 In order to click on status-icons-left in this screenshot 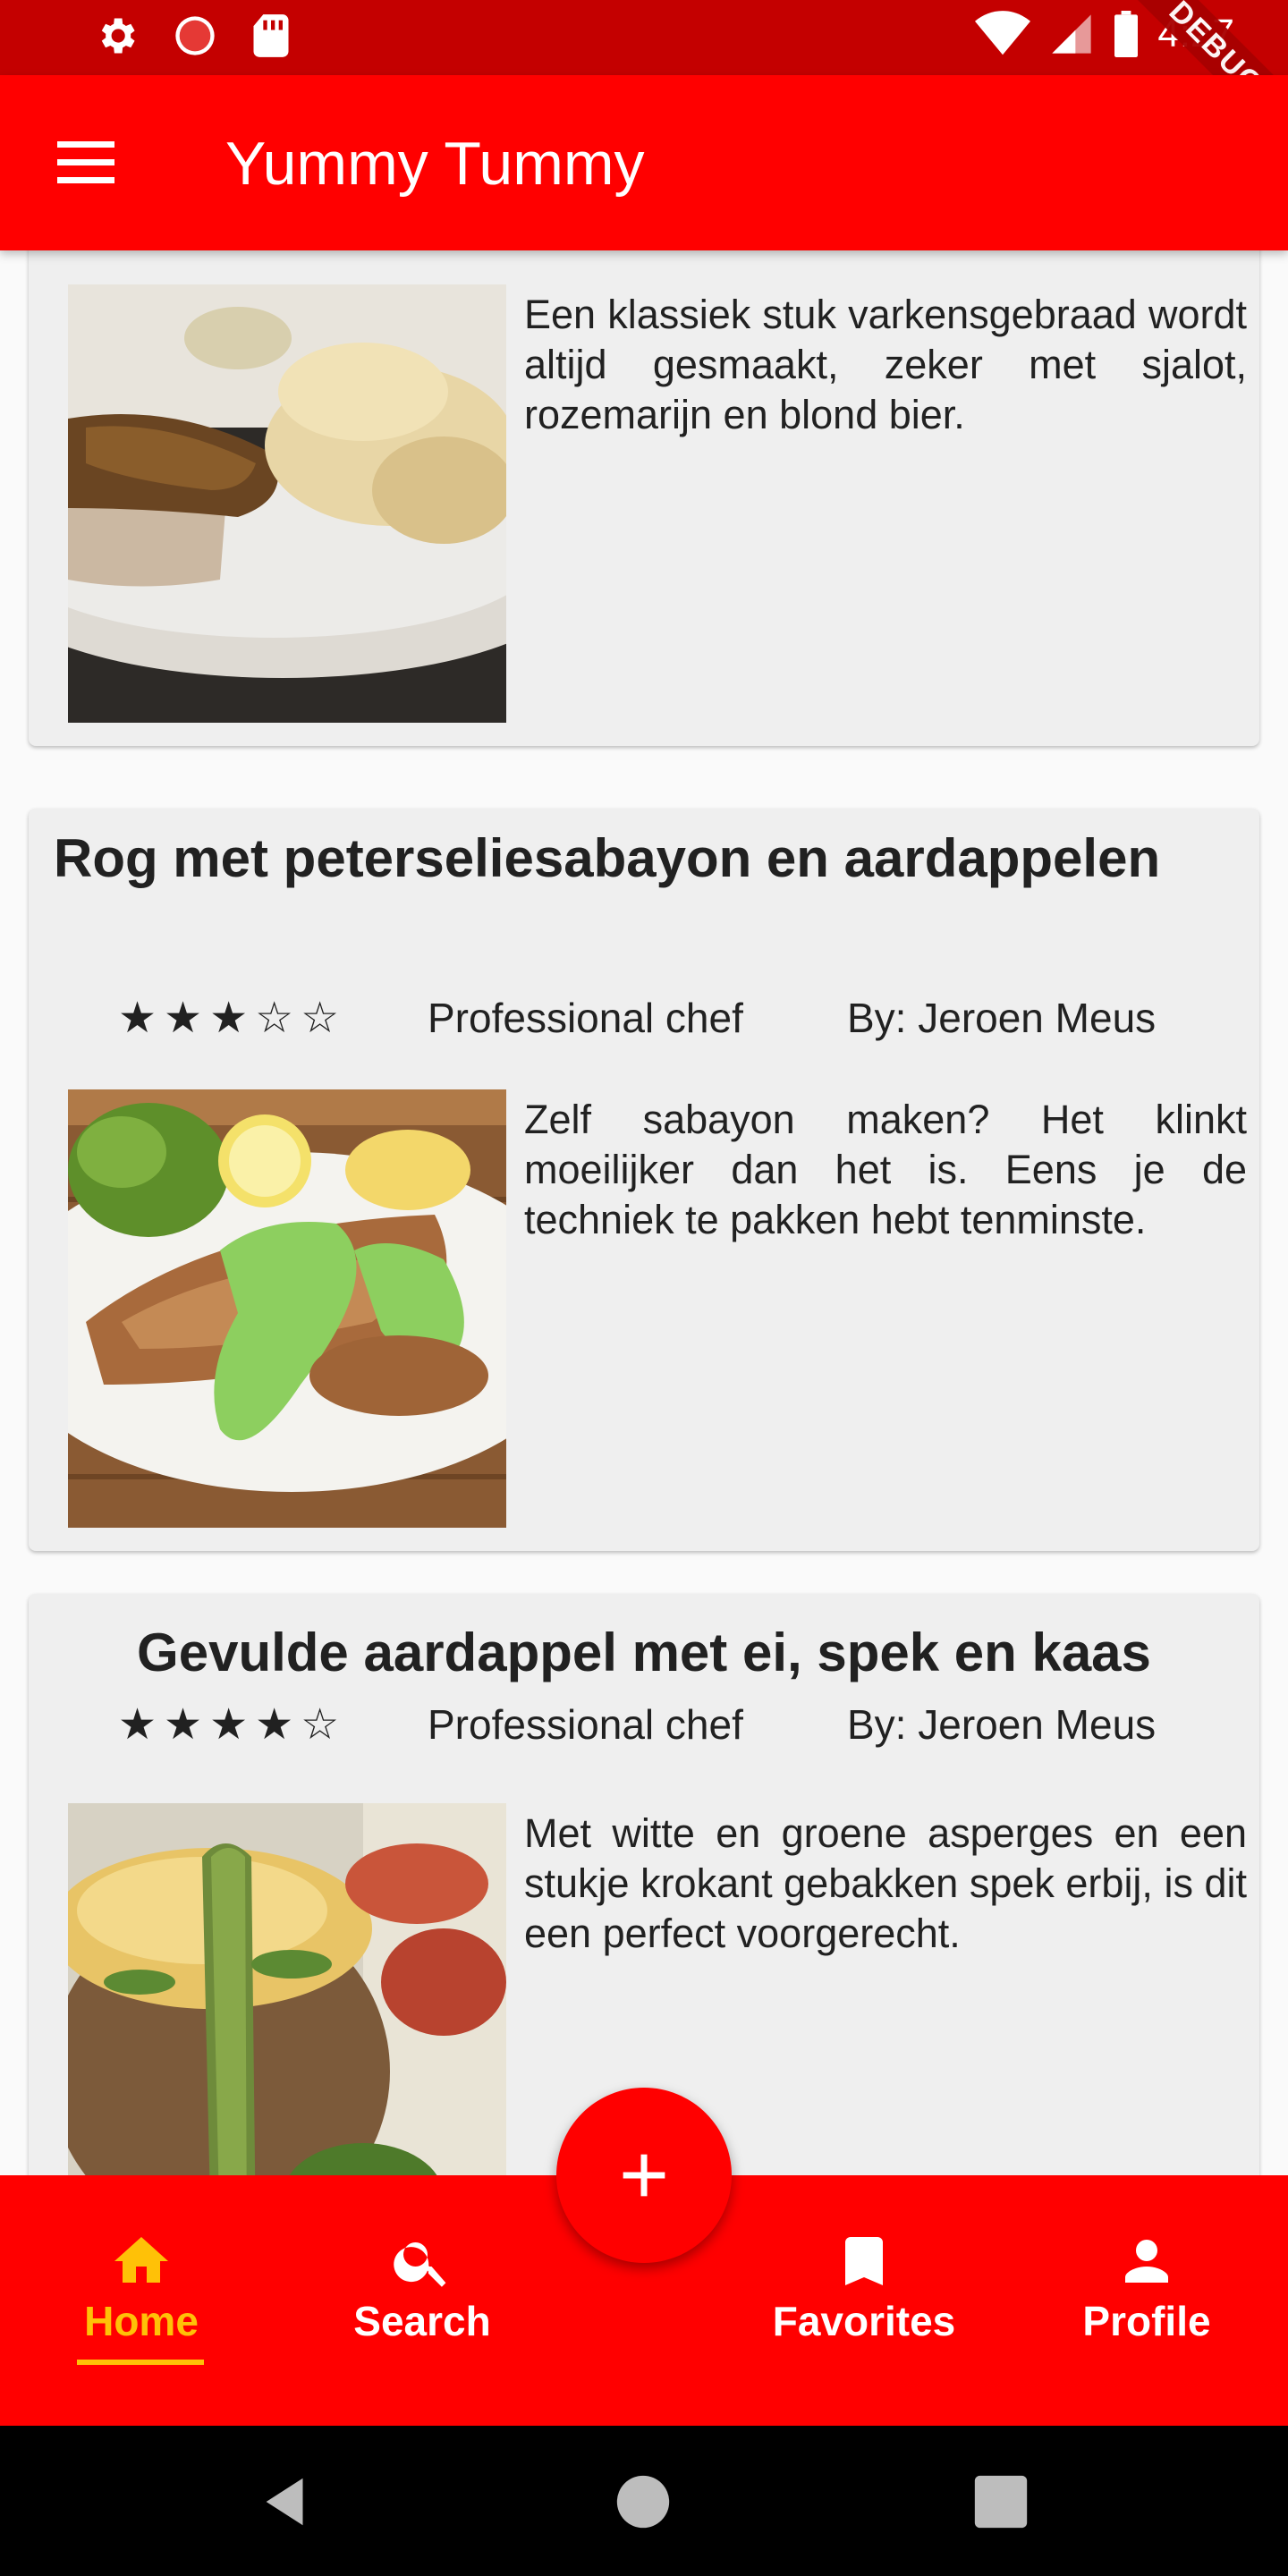, I will do `click(192, 36)`.